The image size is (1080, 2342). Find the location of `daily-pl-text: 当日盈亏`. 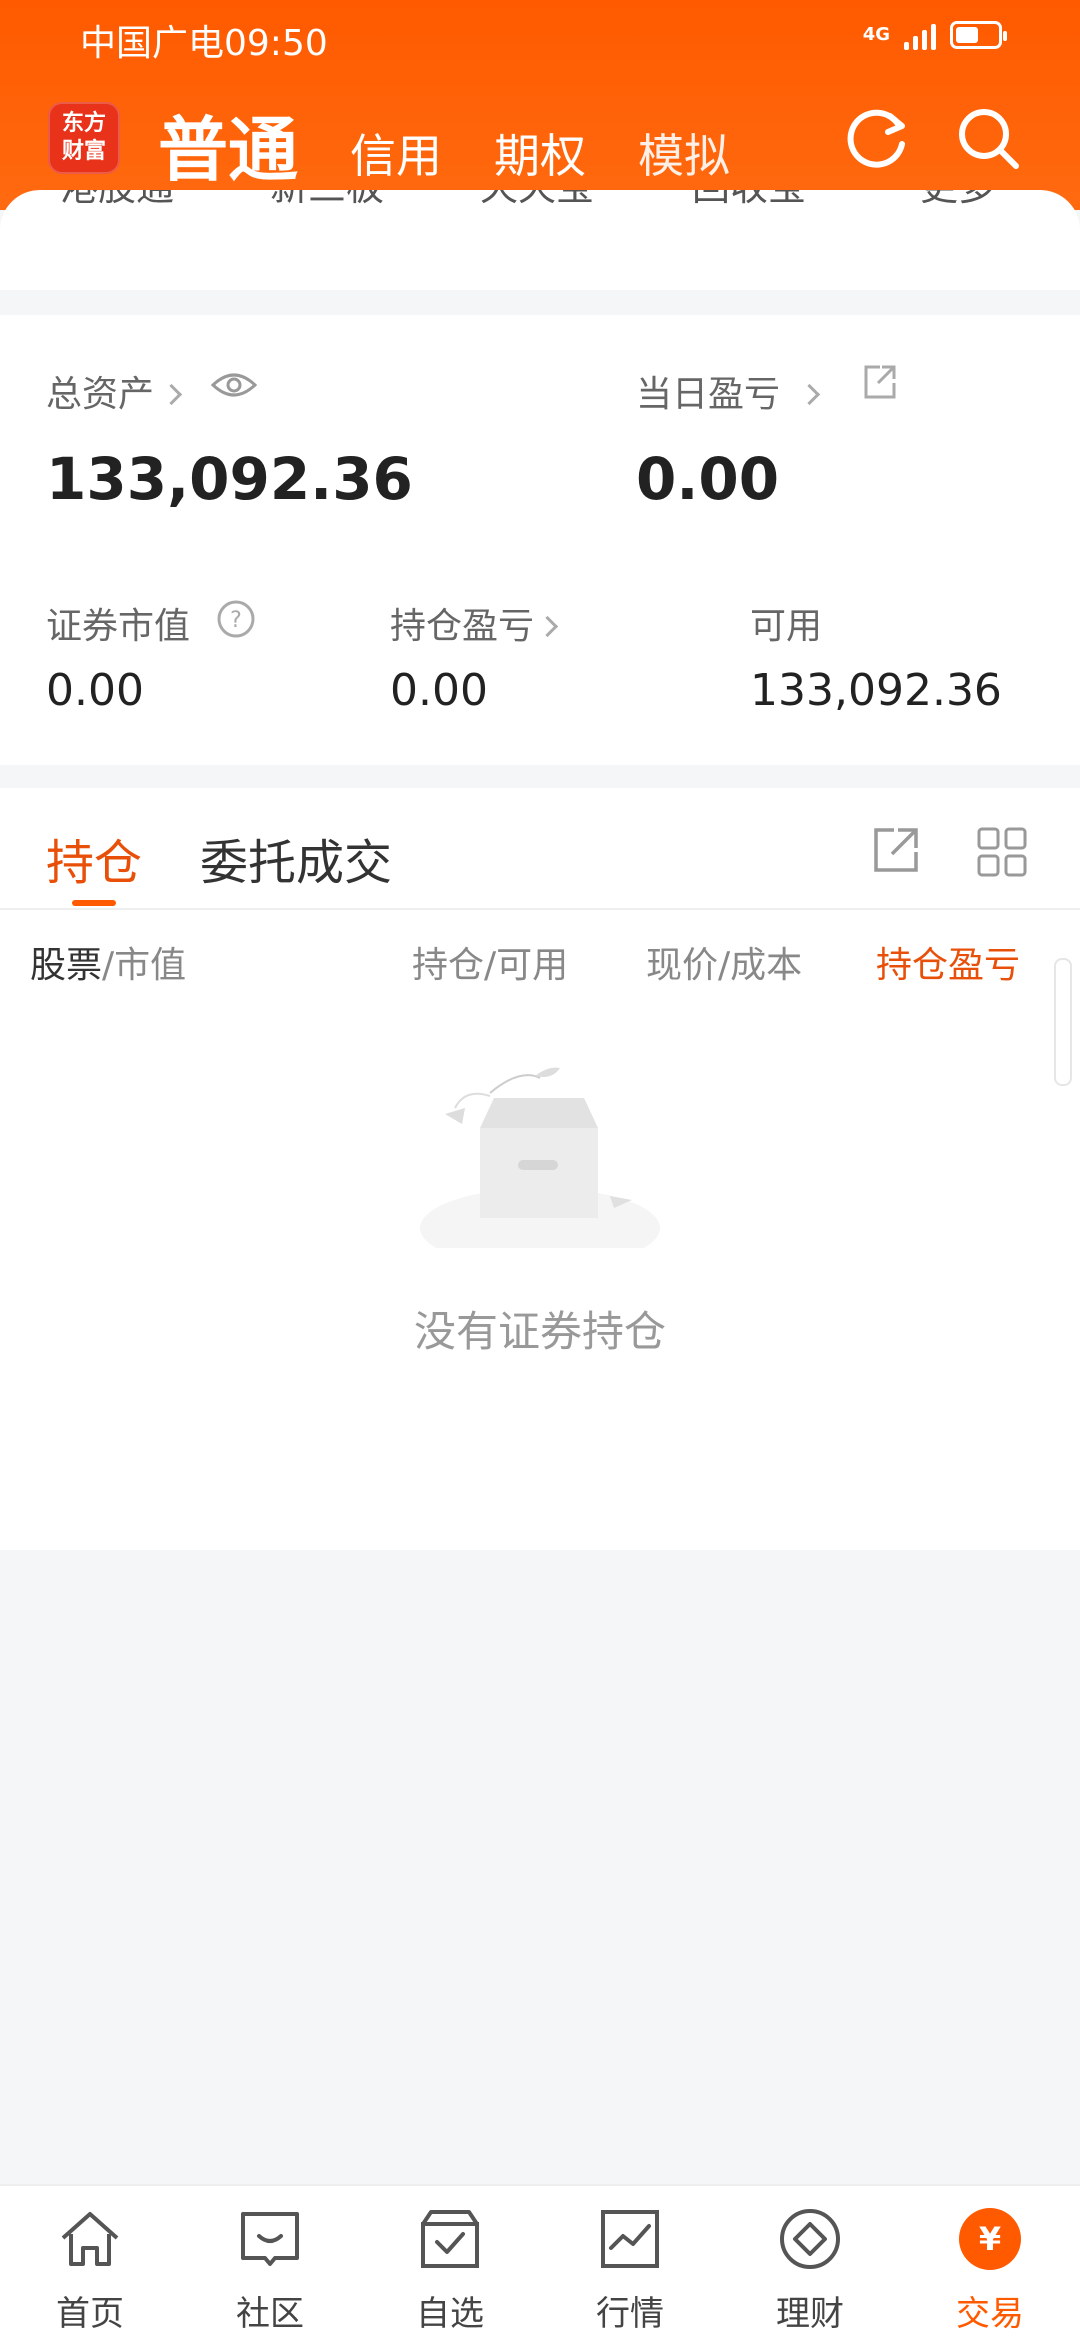

daily-pl-text: 当日盈亏 is located at coordinates (708, 394).